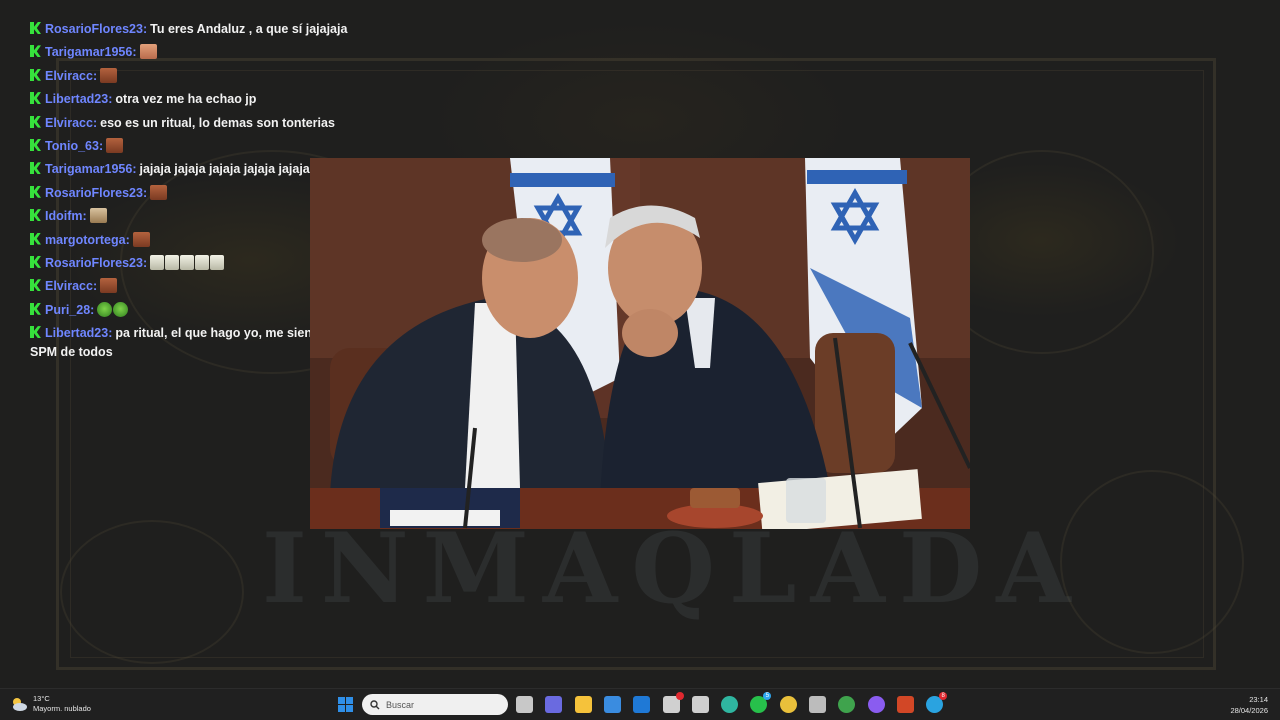 The image size is (1280, 720). What do you see at coordinates (148, 52) in the screenshot?
I see `chat-emote-face2-icon` at bounding box center [148, 52].